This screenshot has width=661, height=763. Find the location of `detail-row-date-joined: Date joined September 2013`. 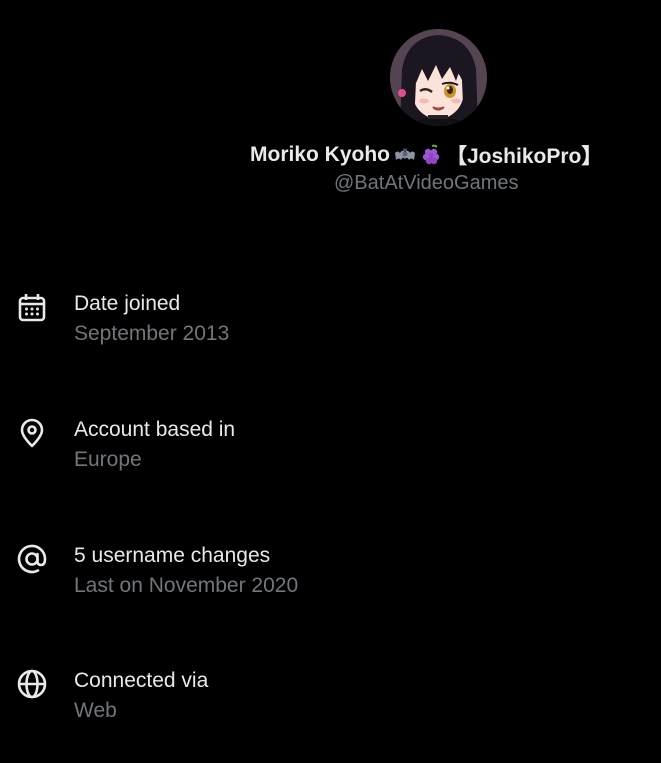

detail-row-date-joined: Date joined September 2013 is located at coordinates (330, 318).